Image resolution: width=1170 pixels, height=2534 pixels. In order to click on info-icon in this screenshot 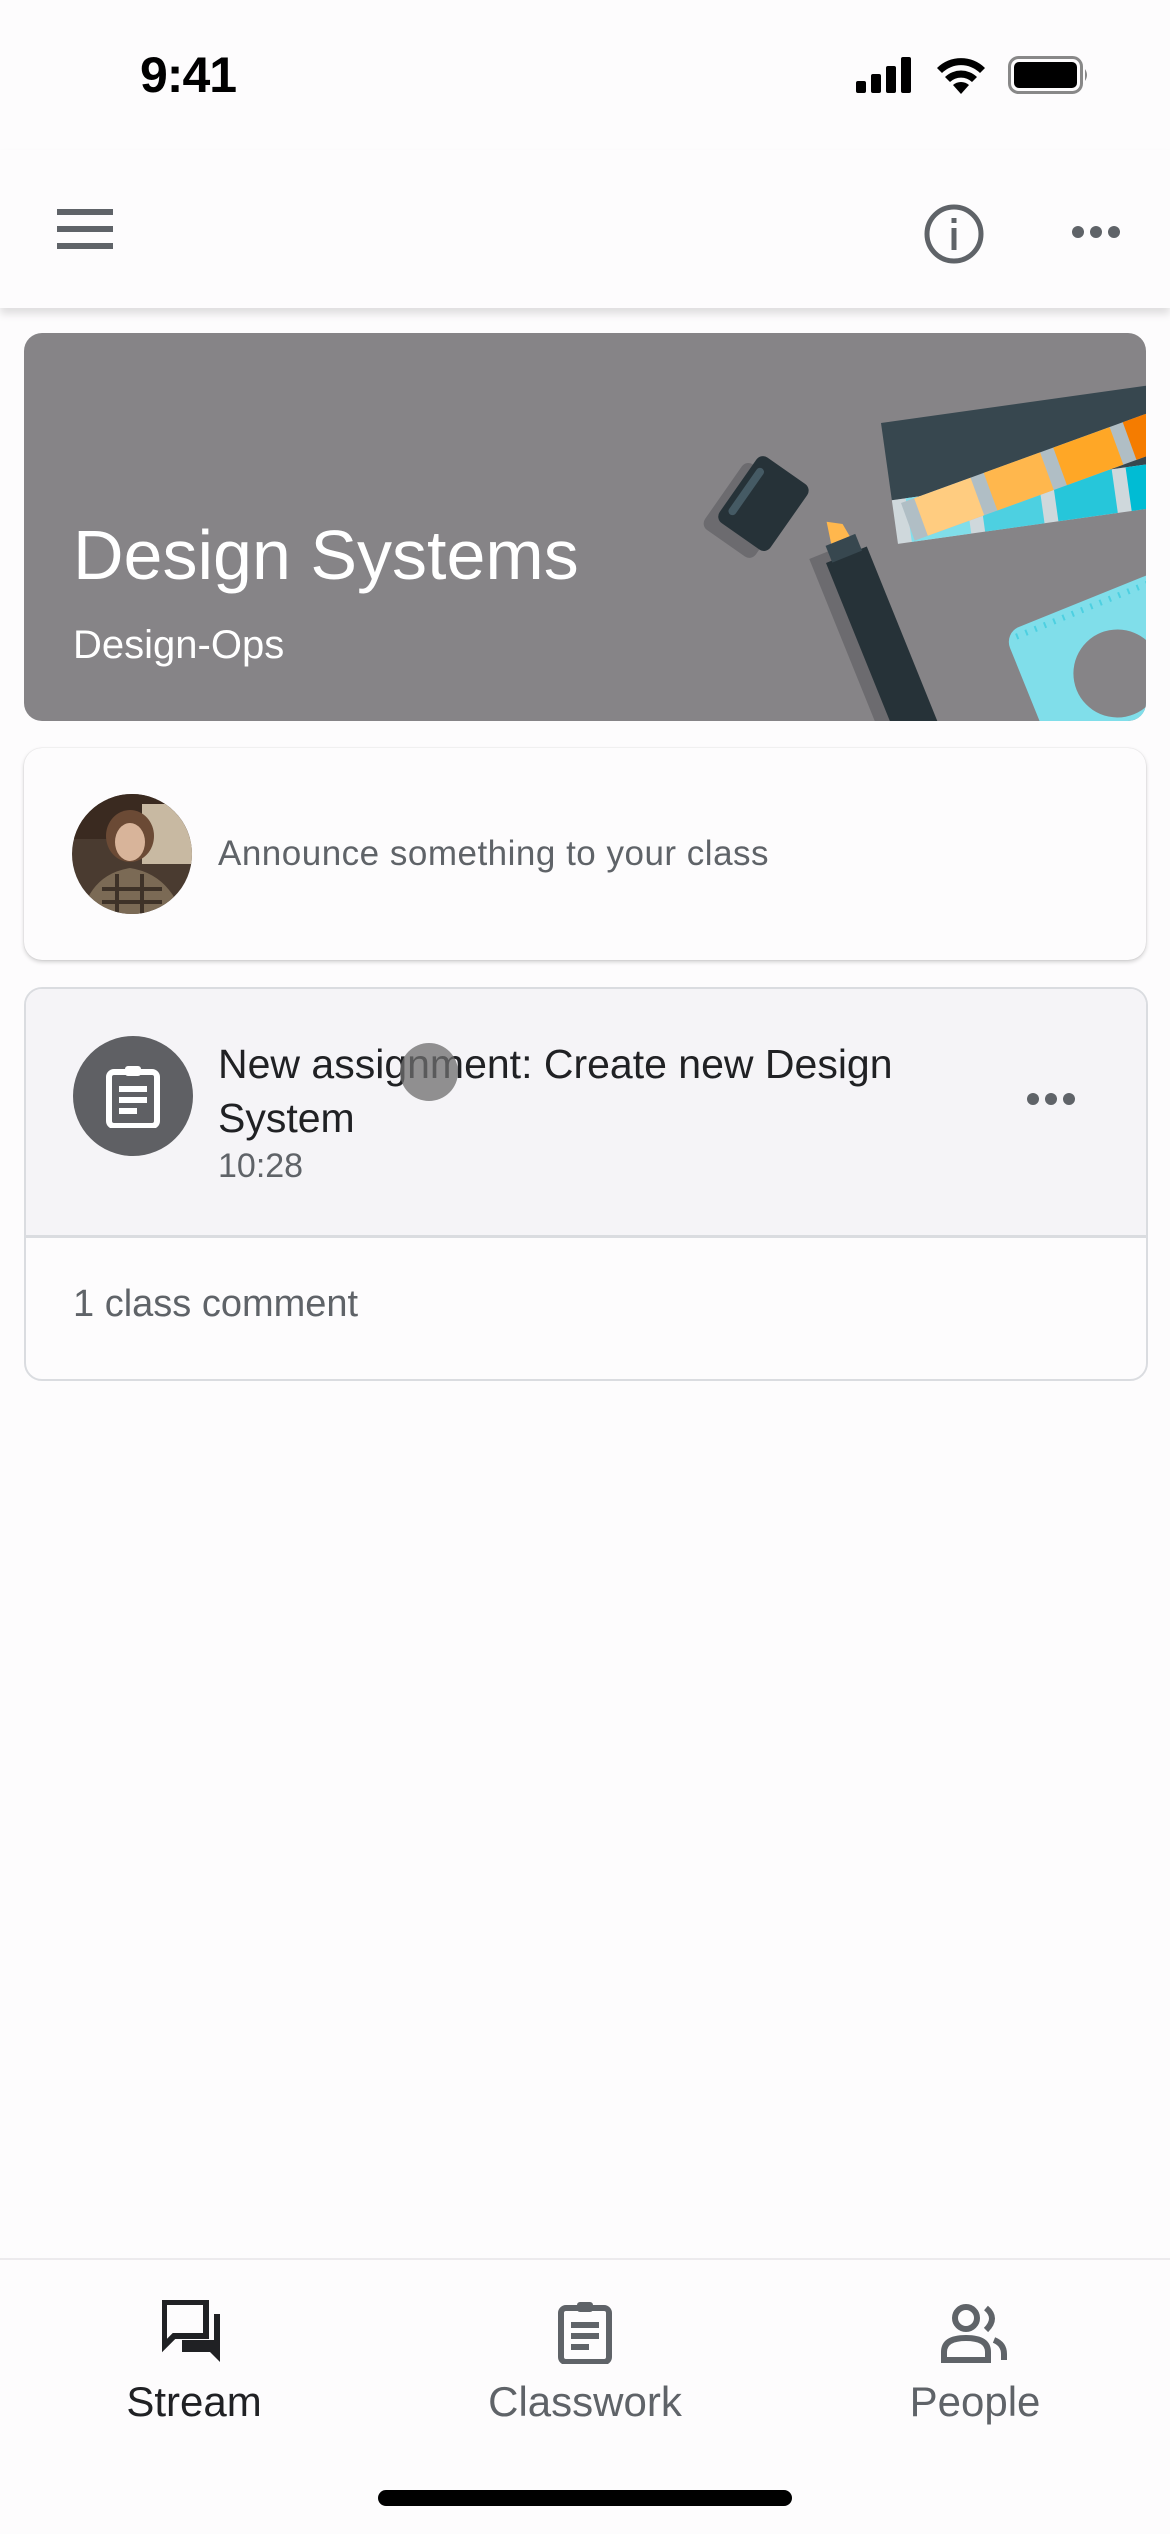, I will do `click(954, 234)`.